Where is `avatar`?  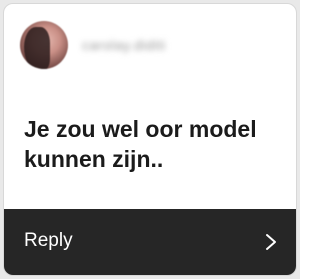 avatar is located at coordinates (44, 45).